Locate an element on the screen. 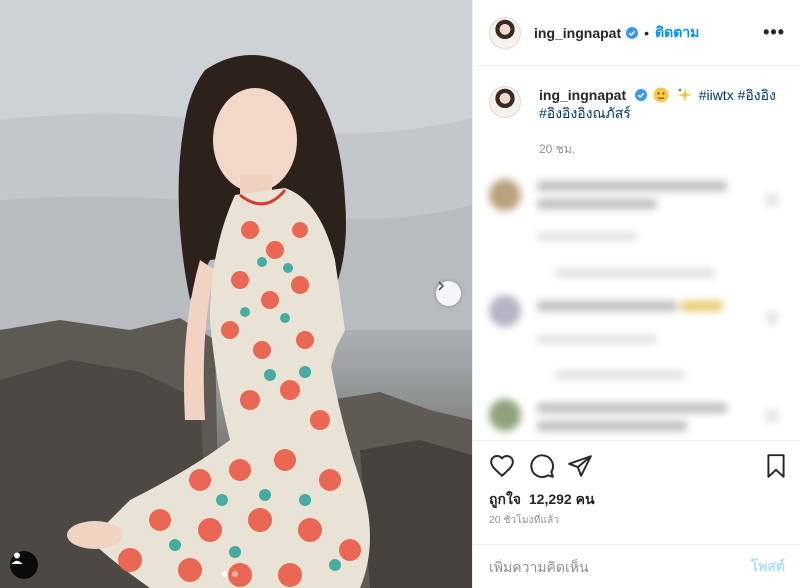  comment-input is located at coordinates (620, 566).